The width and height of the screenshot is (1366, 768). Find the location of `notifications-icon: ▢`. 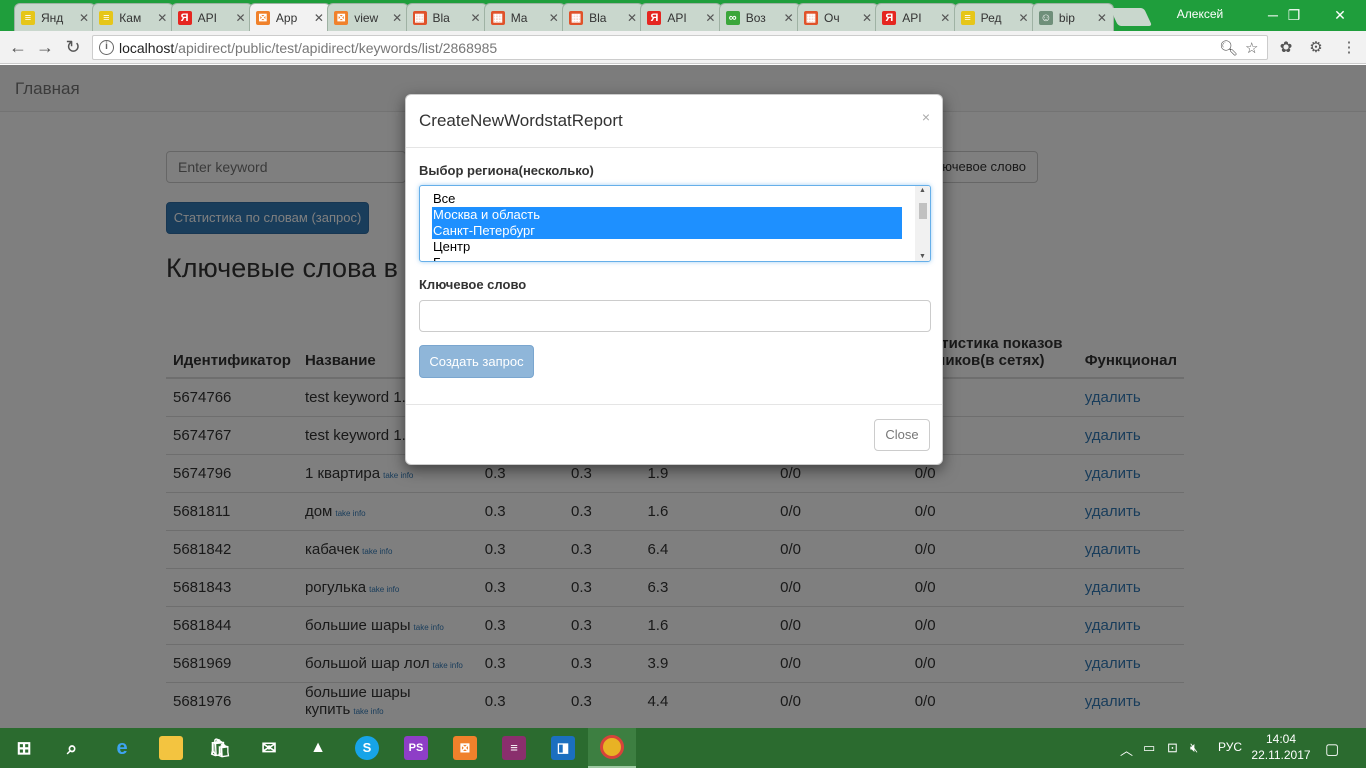

notifications-icon: ▢ is located at coordinates (1332, 749).